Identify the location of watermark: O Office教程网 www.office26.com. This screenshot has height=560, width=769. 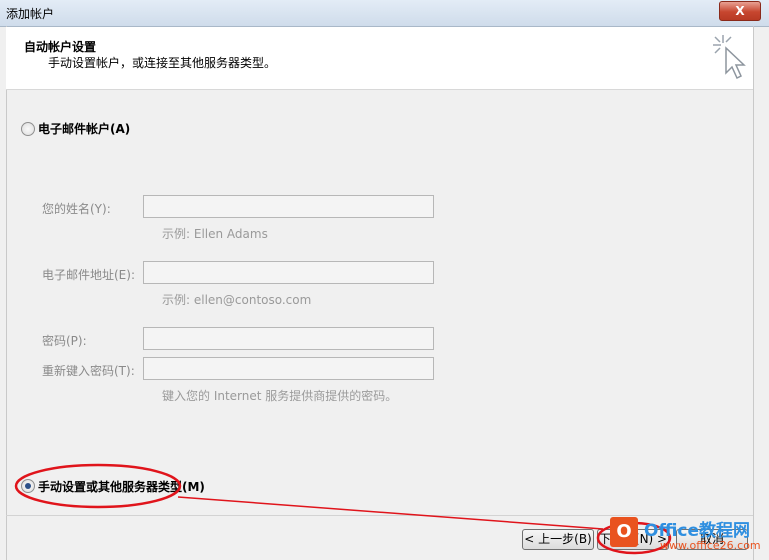
(684, 536).